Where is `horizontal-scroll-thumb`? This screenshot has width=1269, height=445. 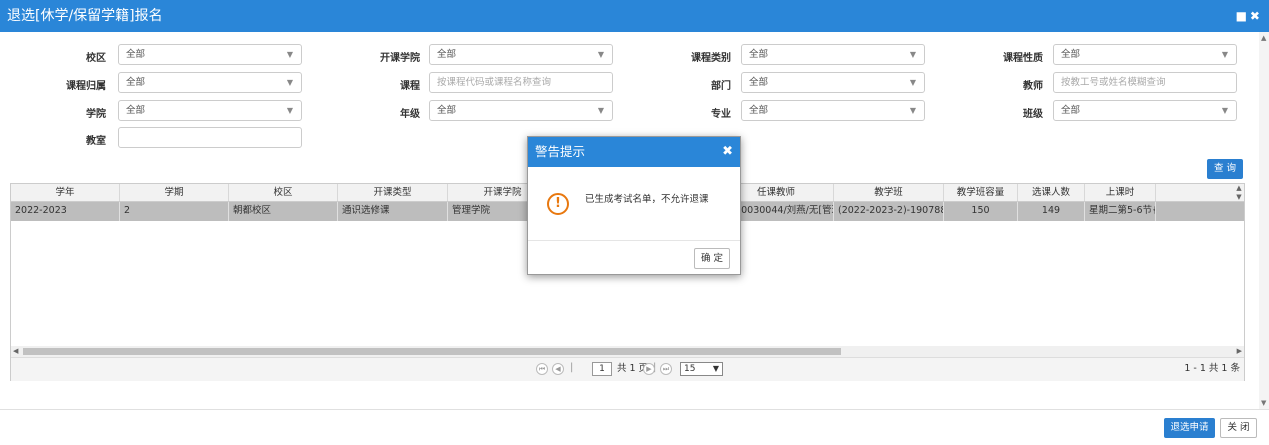
horizontal-scroll-thumb is located at coordinates (432, 351).